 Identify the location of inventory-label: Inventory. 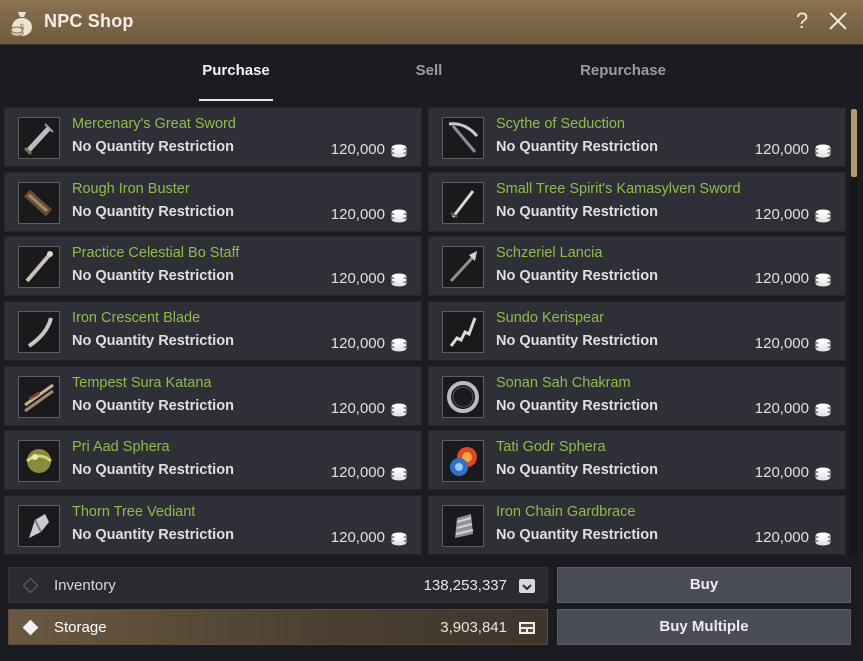
(85, 585).